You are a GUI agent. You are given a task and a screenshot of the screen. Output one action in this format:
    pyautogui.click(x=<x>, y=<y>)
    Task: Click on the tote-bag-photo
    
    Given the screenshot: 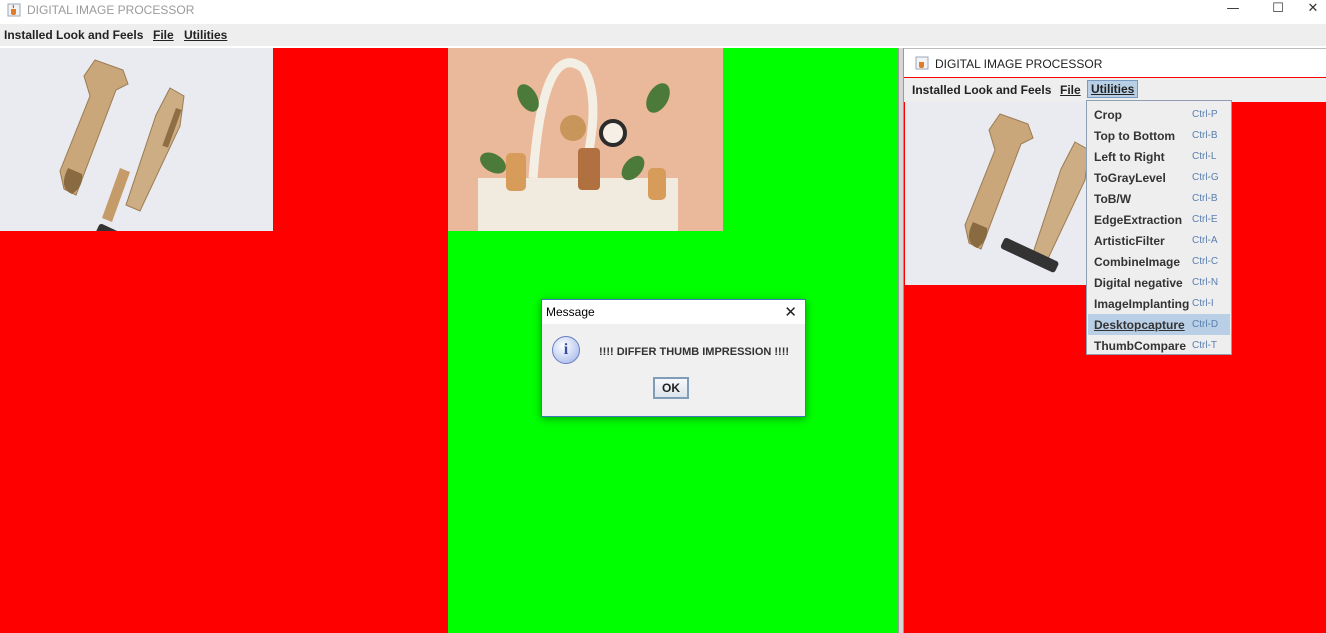 What is the action you would take?
    pyautogui.click(x=585, y=139)
    